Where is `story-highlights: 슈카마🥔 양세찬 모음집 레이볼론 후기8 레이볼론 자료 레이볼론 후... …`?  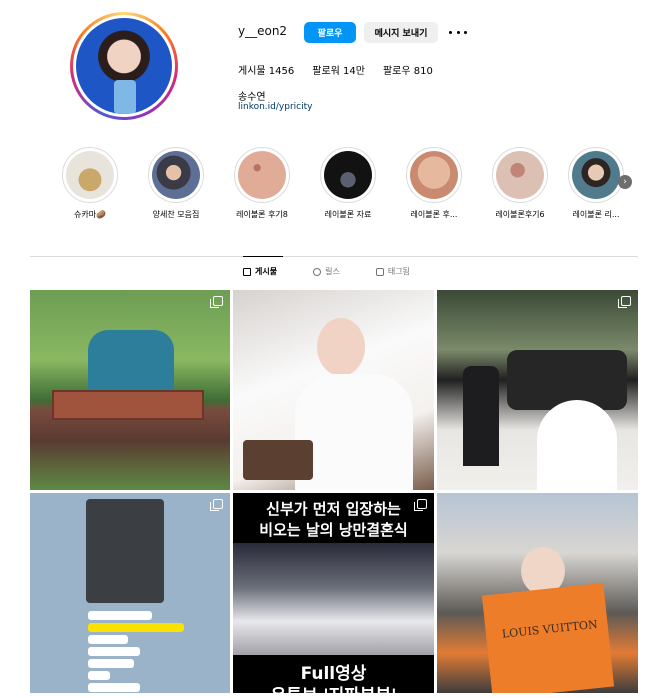 story-highlights: 슈카마🥔 양세찬 모음집 레이볼론 후기8 레이볼론 자료 레이볼론 후... … is located at coordinates (345, 187).